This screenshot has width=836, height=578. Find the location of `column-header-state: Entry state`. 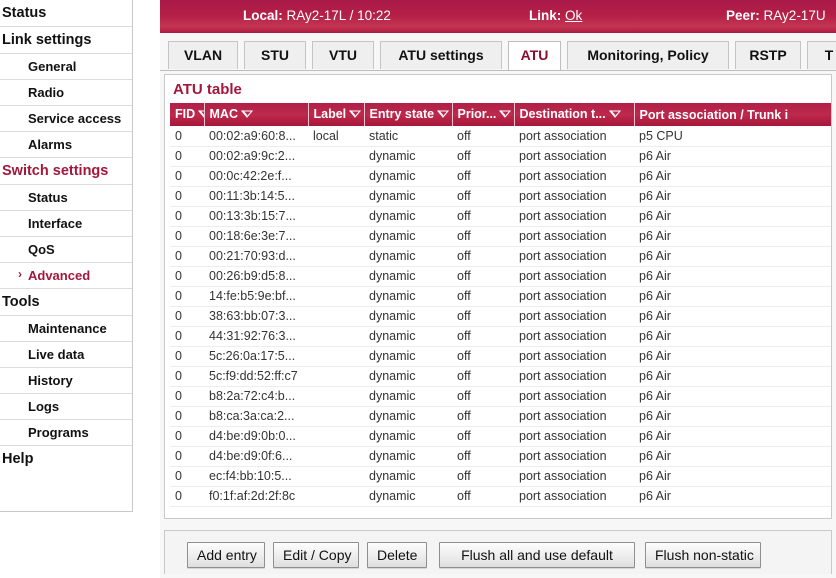

column-header-state: Entry state is located at coordinates (408, 114).